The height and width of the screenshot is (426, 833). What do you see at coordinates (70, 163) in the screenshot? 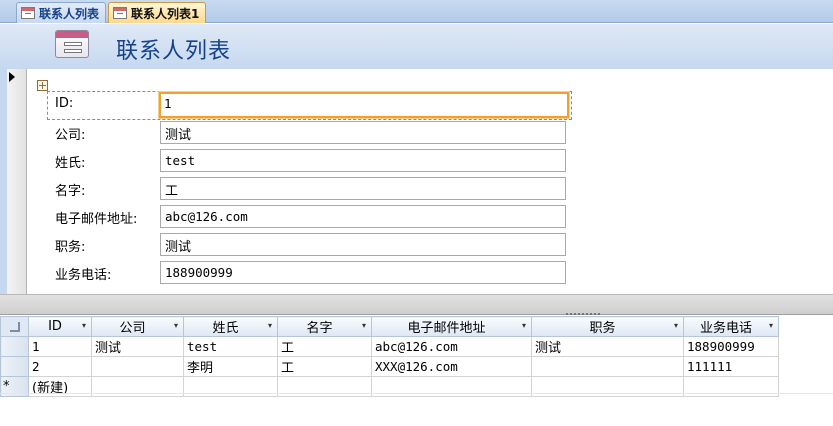
I see `last-name-label: 姓氏:` at bounding box center [70, 163].